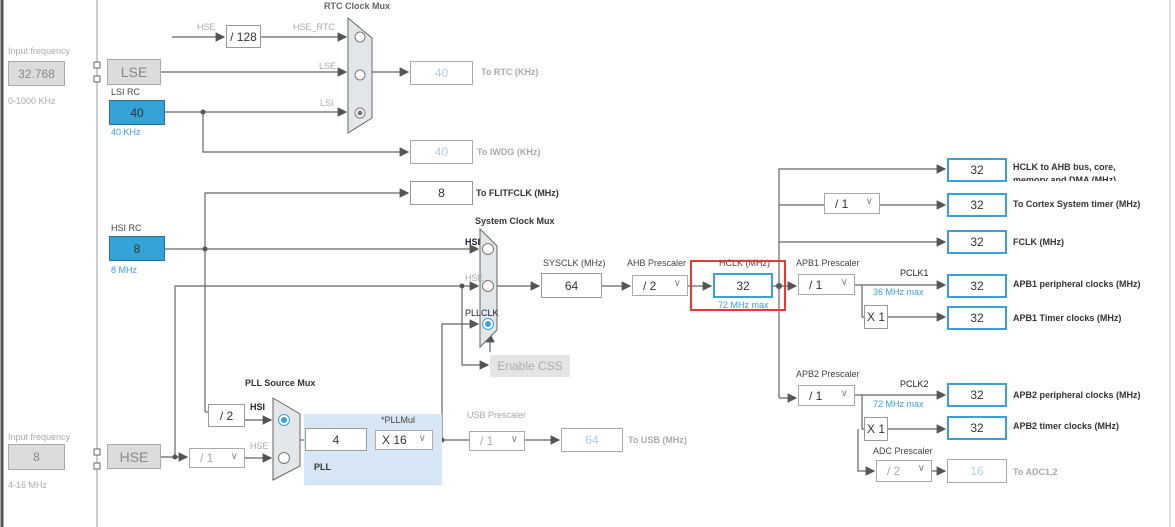  Describe the element at coordinates (398, 420) in the screenshot. I see `pllmul-label: *PLLMul` at that location.